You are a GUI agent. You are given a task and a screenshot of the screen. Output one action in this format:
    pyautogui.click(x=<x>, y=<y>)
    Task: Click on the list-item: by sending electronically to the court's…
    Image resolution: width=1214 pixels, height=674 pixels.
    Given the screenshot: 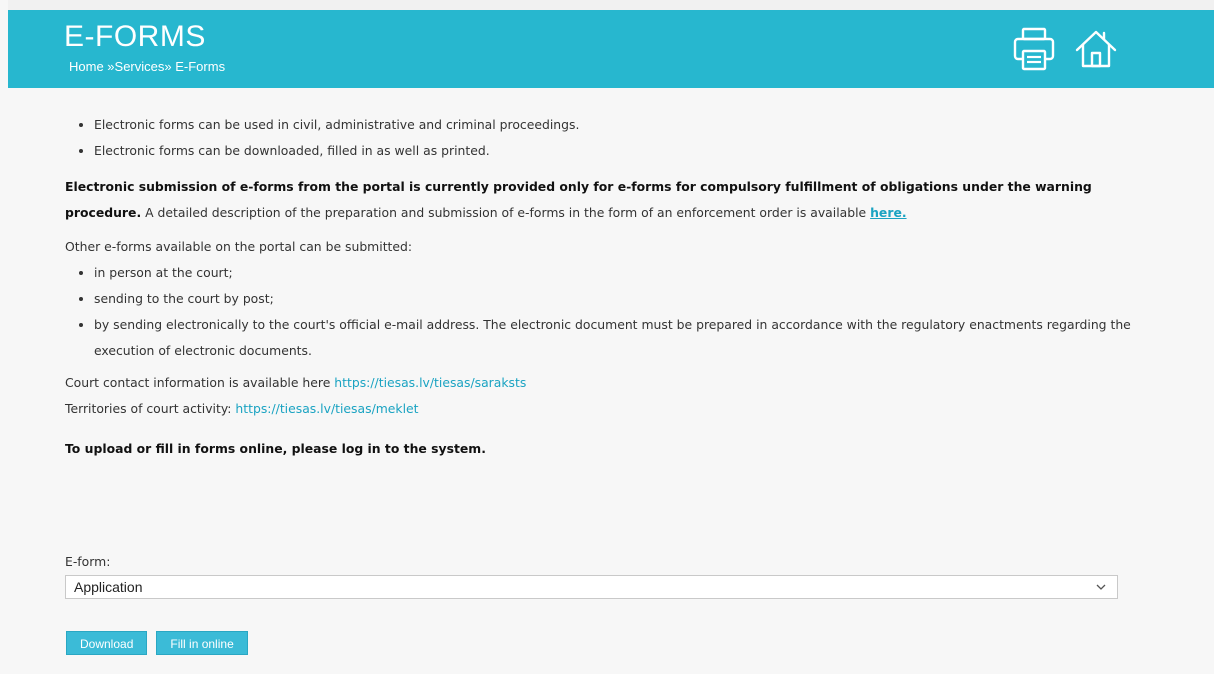 What is the action you would take?
    pyautogui.click(x=605, y=338)
    